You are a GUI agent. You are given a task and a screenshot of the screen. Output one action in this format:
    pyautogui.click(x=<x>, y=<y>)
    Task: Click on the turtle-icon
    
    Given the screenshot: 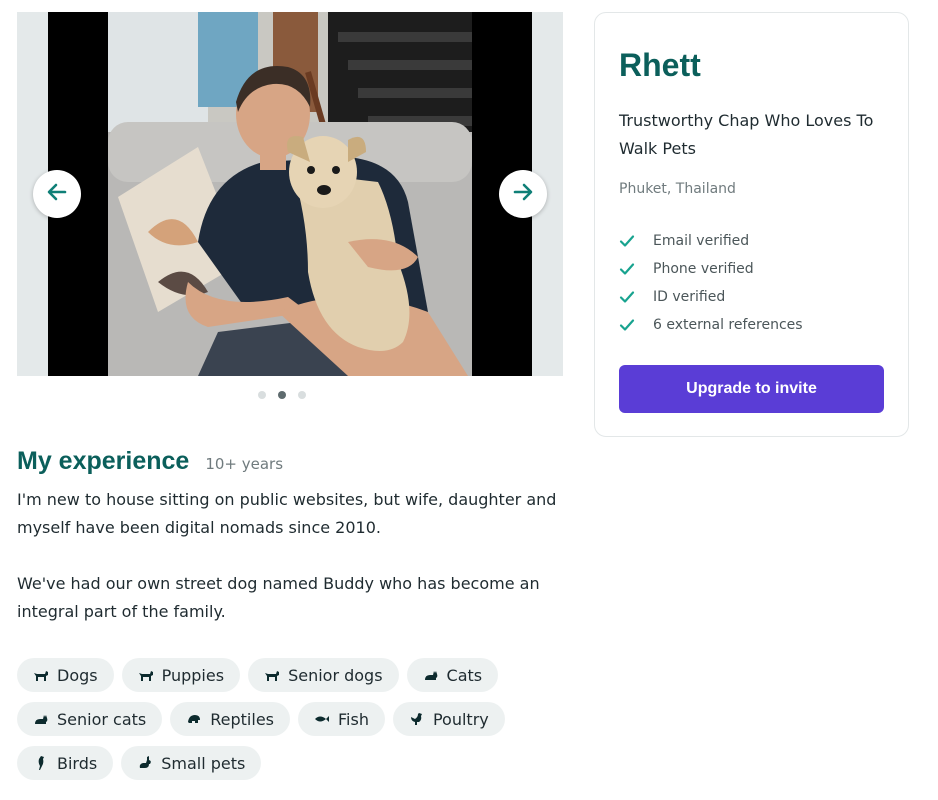 What is the action you would take?
    pyautogui.click(x=194, y=719)
    